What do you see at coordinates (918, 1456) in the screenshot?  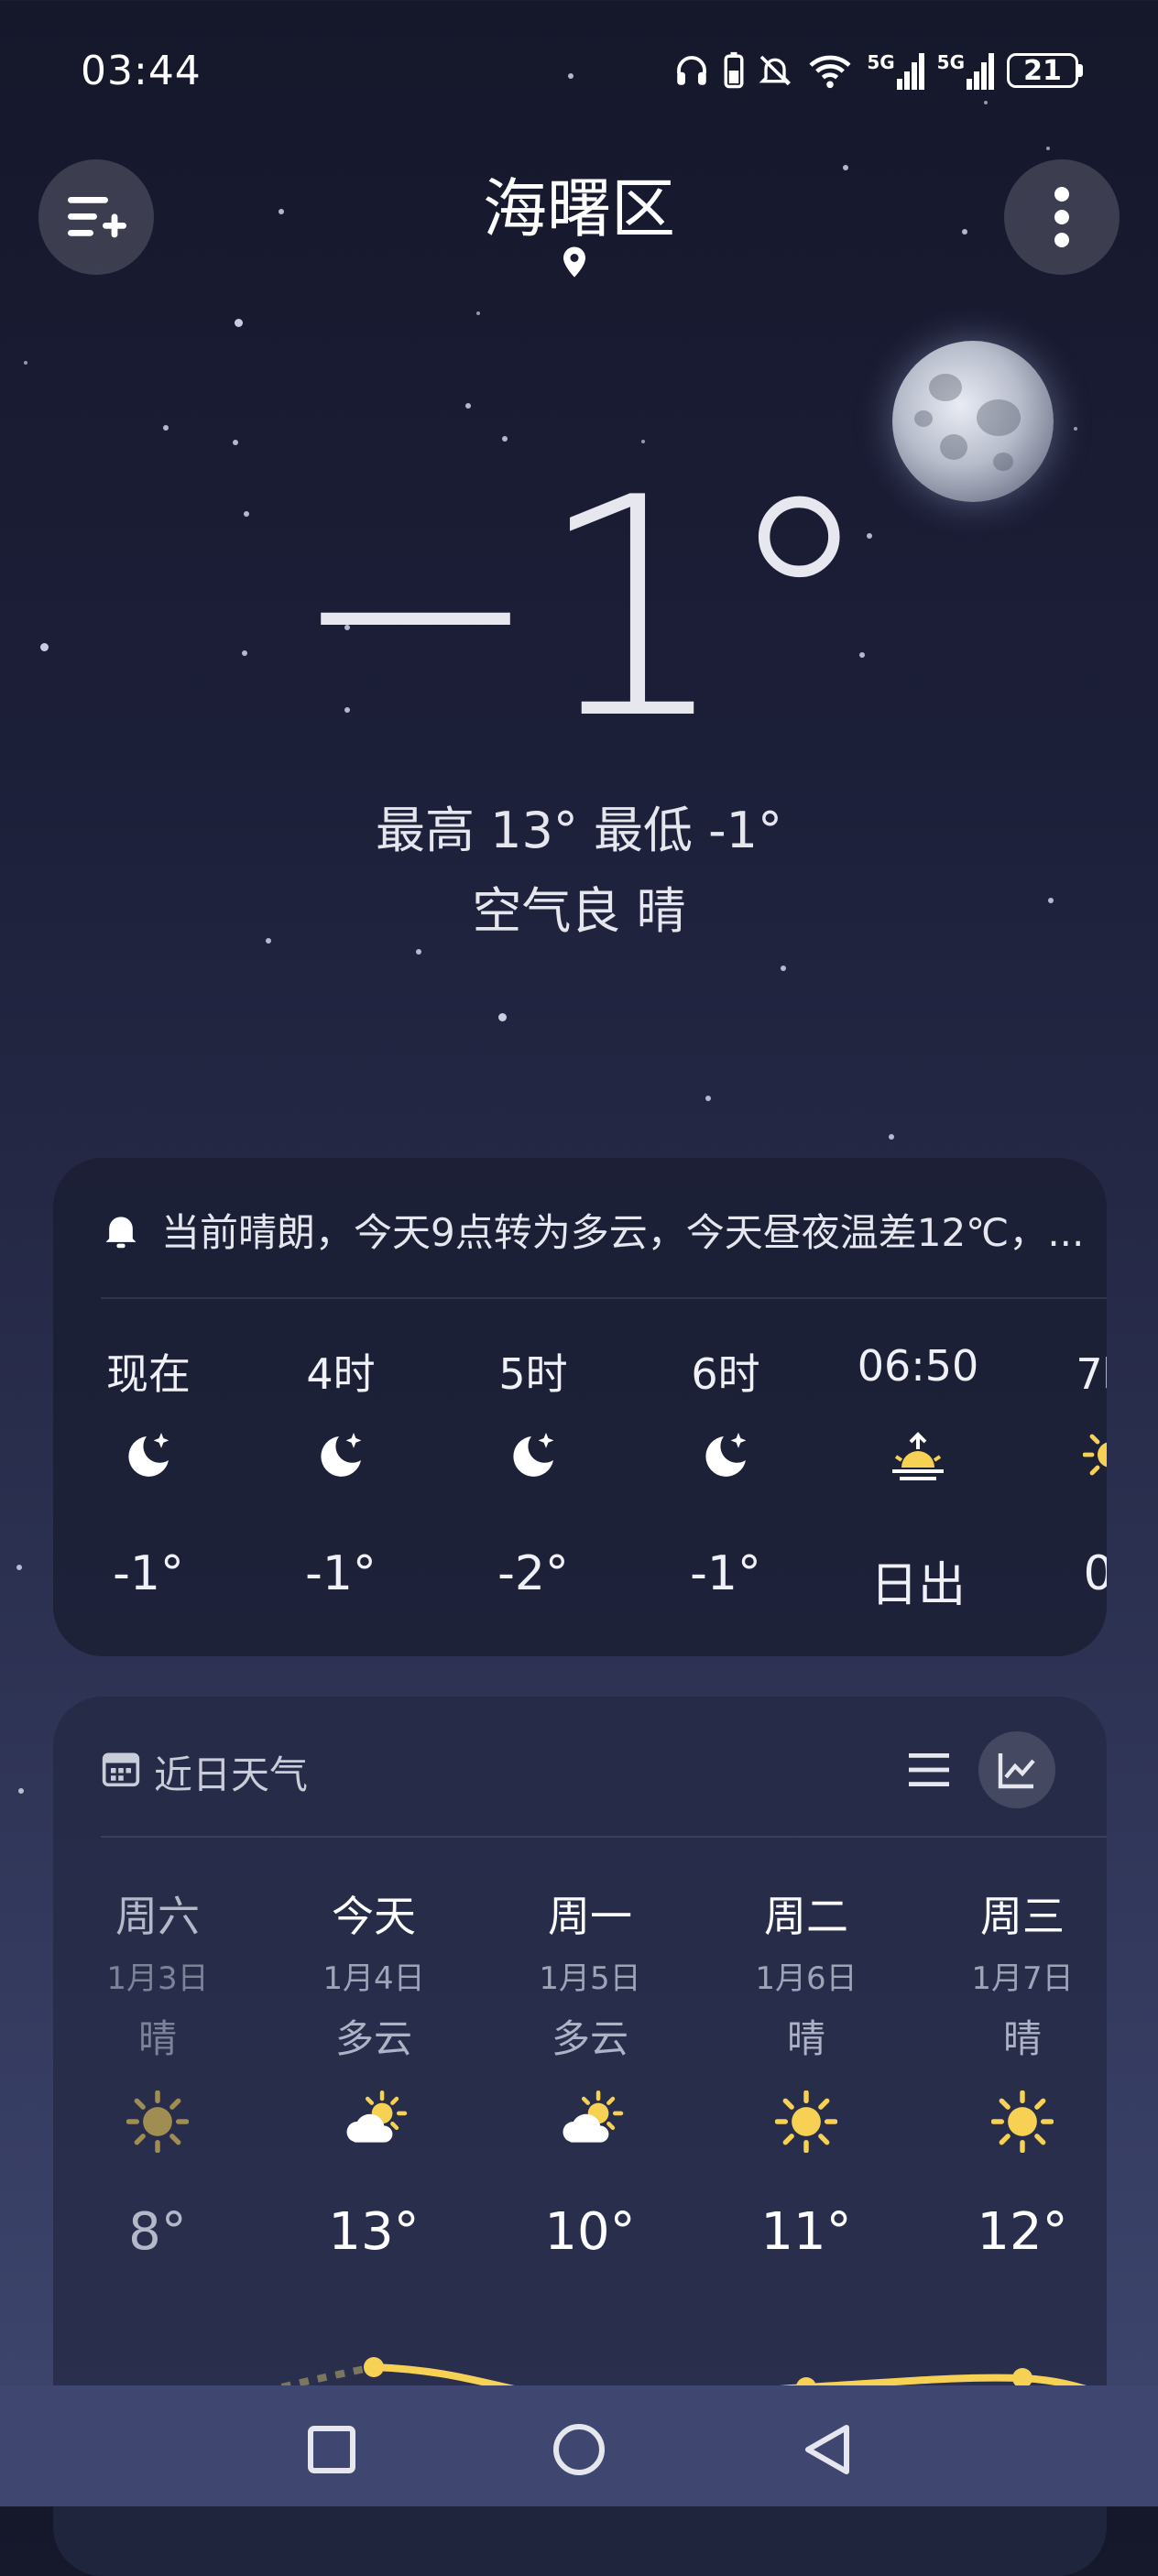 I see `sunrise-icon` at bounding box center [918, 1456].